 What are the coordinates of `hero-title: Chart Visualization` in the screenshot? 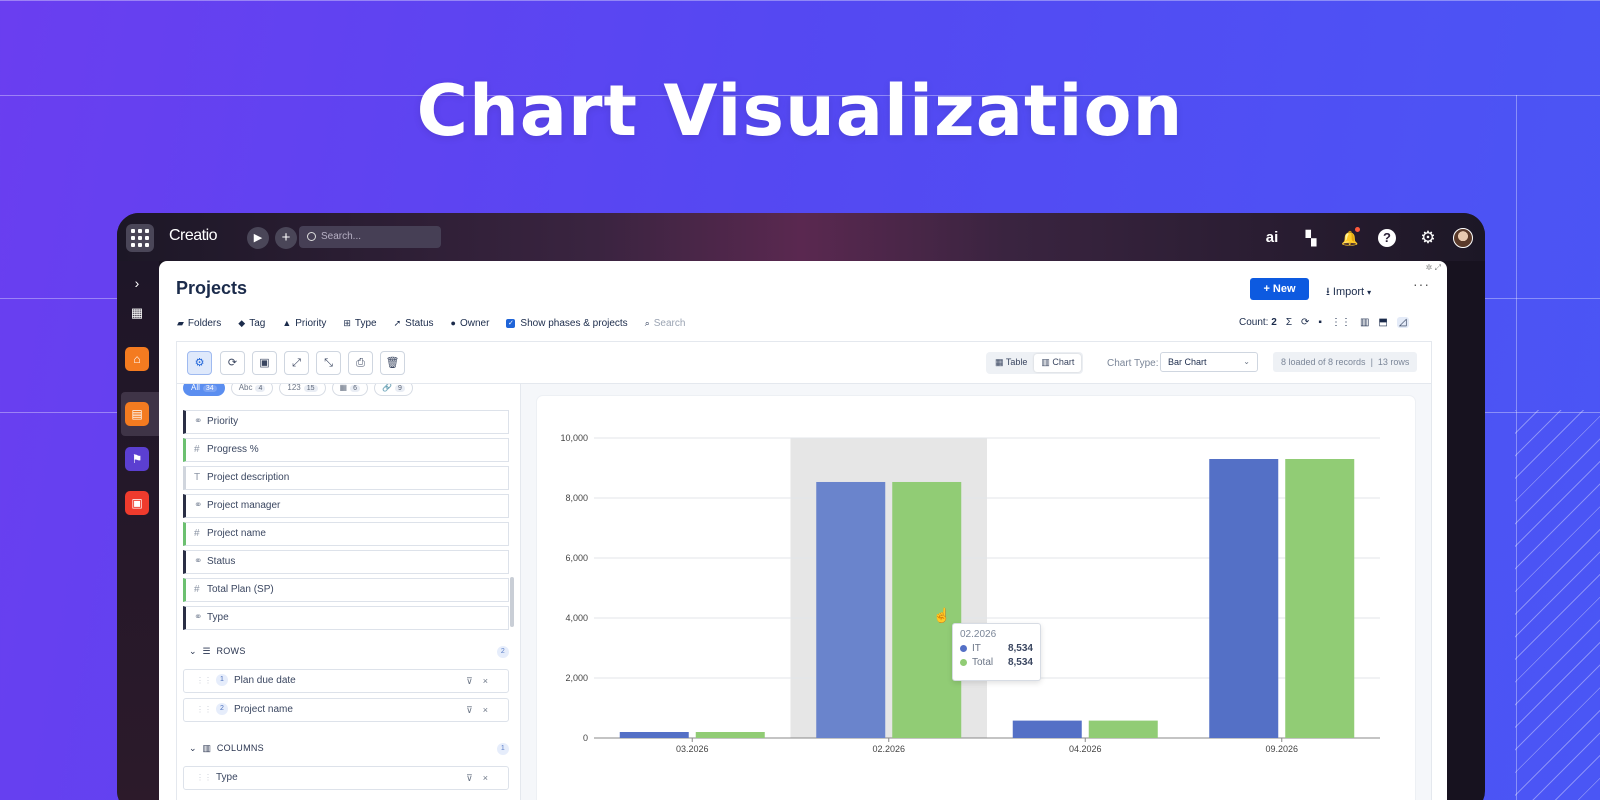 It's located at (800, 111).